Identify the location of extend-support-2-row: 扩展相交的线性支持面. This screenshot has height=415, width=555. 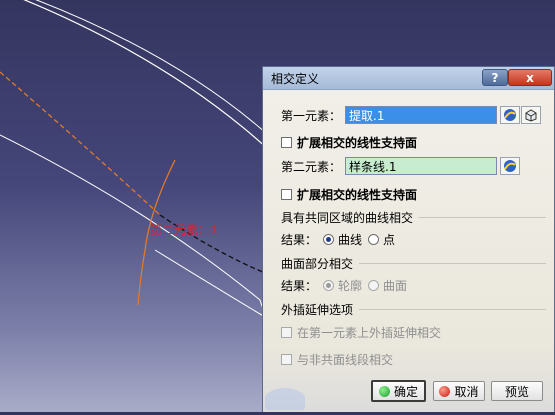
(349, 194).